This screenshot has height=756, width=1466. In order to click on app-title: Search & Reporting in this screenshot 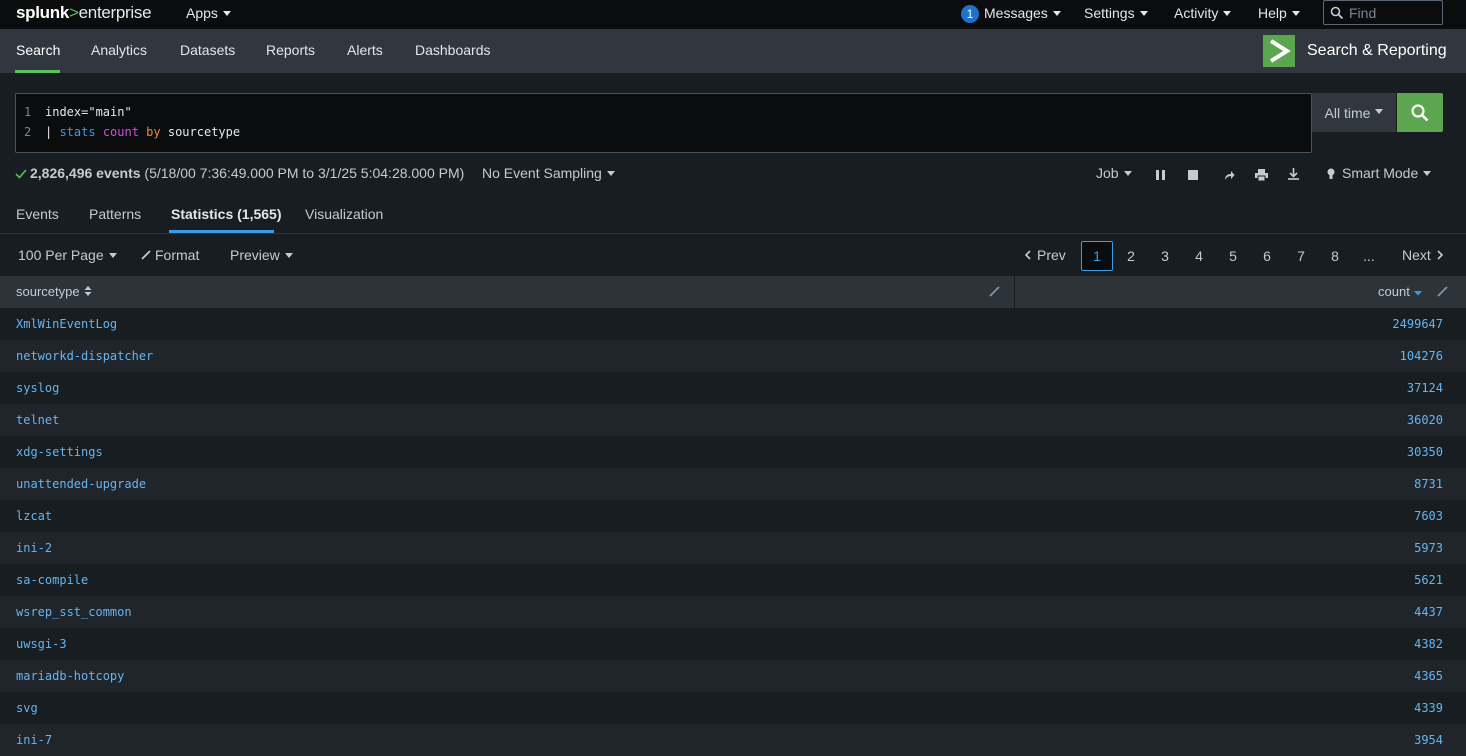, I will do `click(1377, 50)`.